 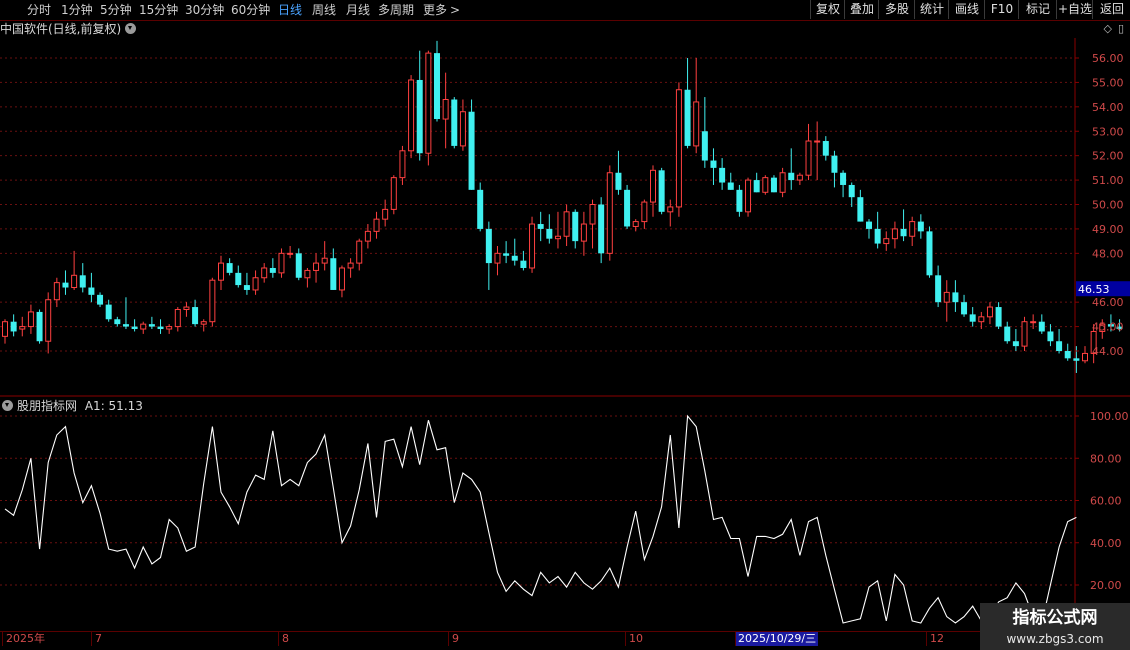 What do you see at coordinates (441, 10) in the screenshot?
I see `period-tab-10: 更多 >` at bounding box center [441, 10].